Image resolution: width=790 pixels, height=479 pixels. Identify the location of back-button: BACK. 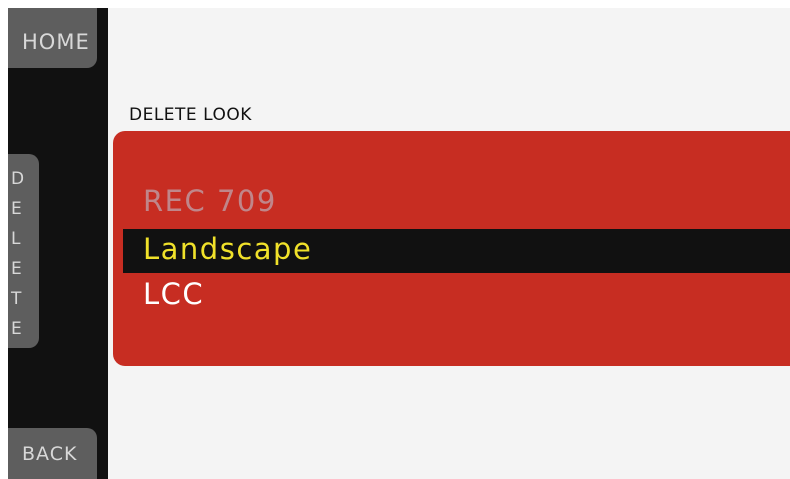
(52, 453).